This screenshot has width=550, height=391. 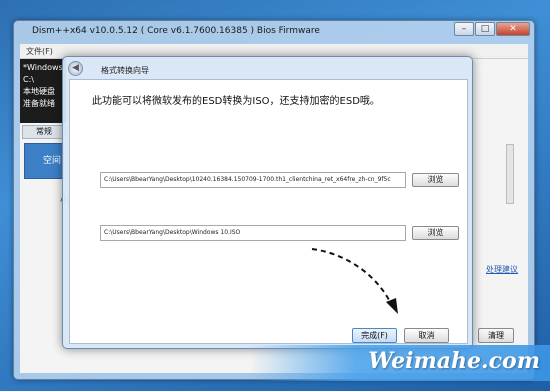 I want to click on menu-file: 文件(F), so click(x=39, y=51).